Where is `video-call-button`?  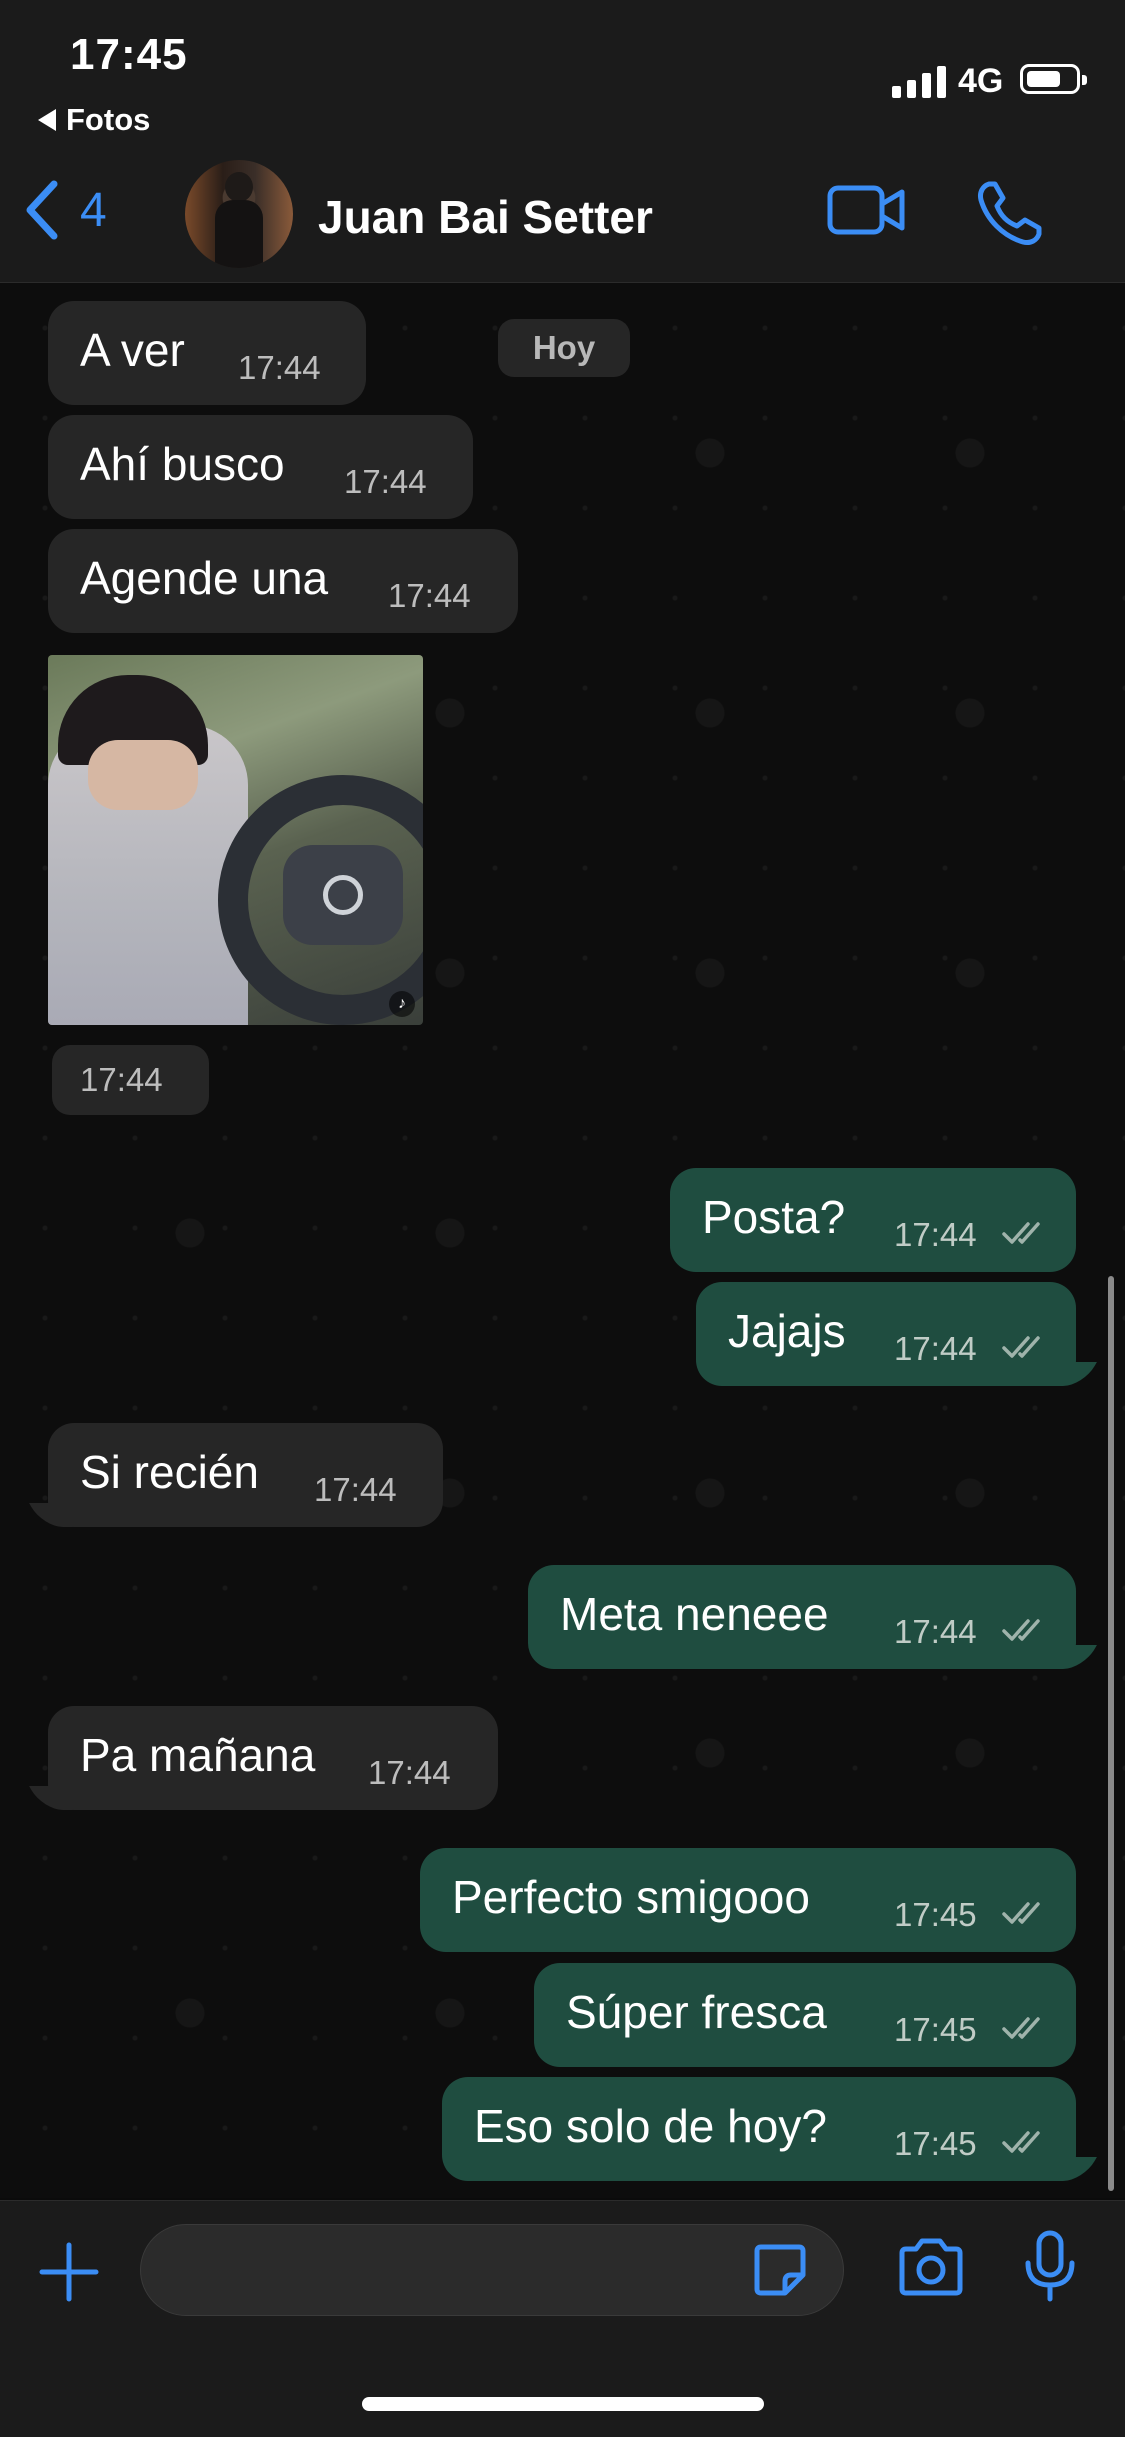 video-call-button is located at coordinates (866, 212).